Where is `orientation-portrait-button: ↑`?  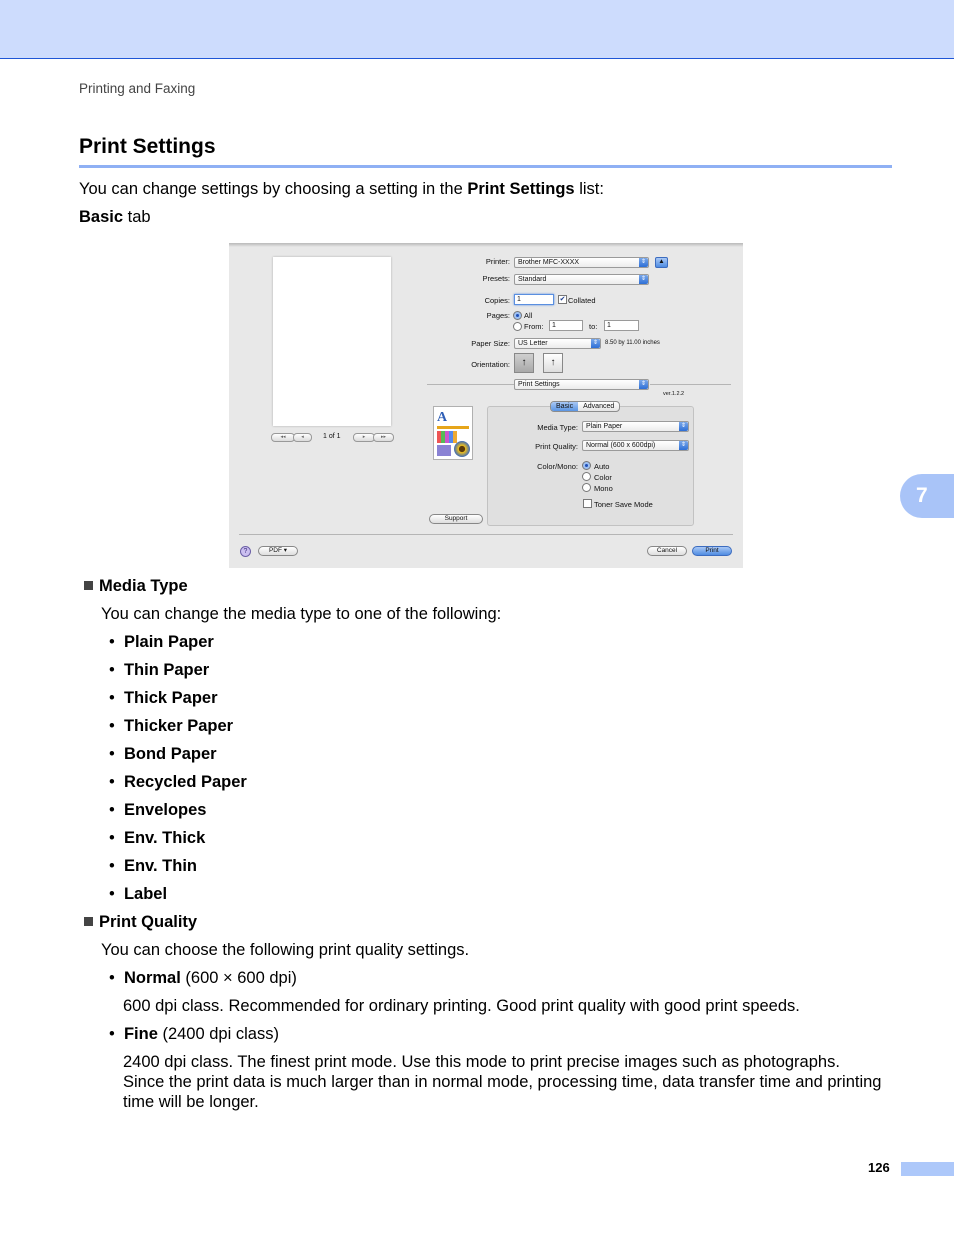 orientation-portrait-button: ↑ is located at coordinates (524, 363).